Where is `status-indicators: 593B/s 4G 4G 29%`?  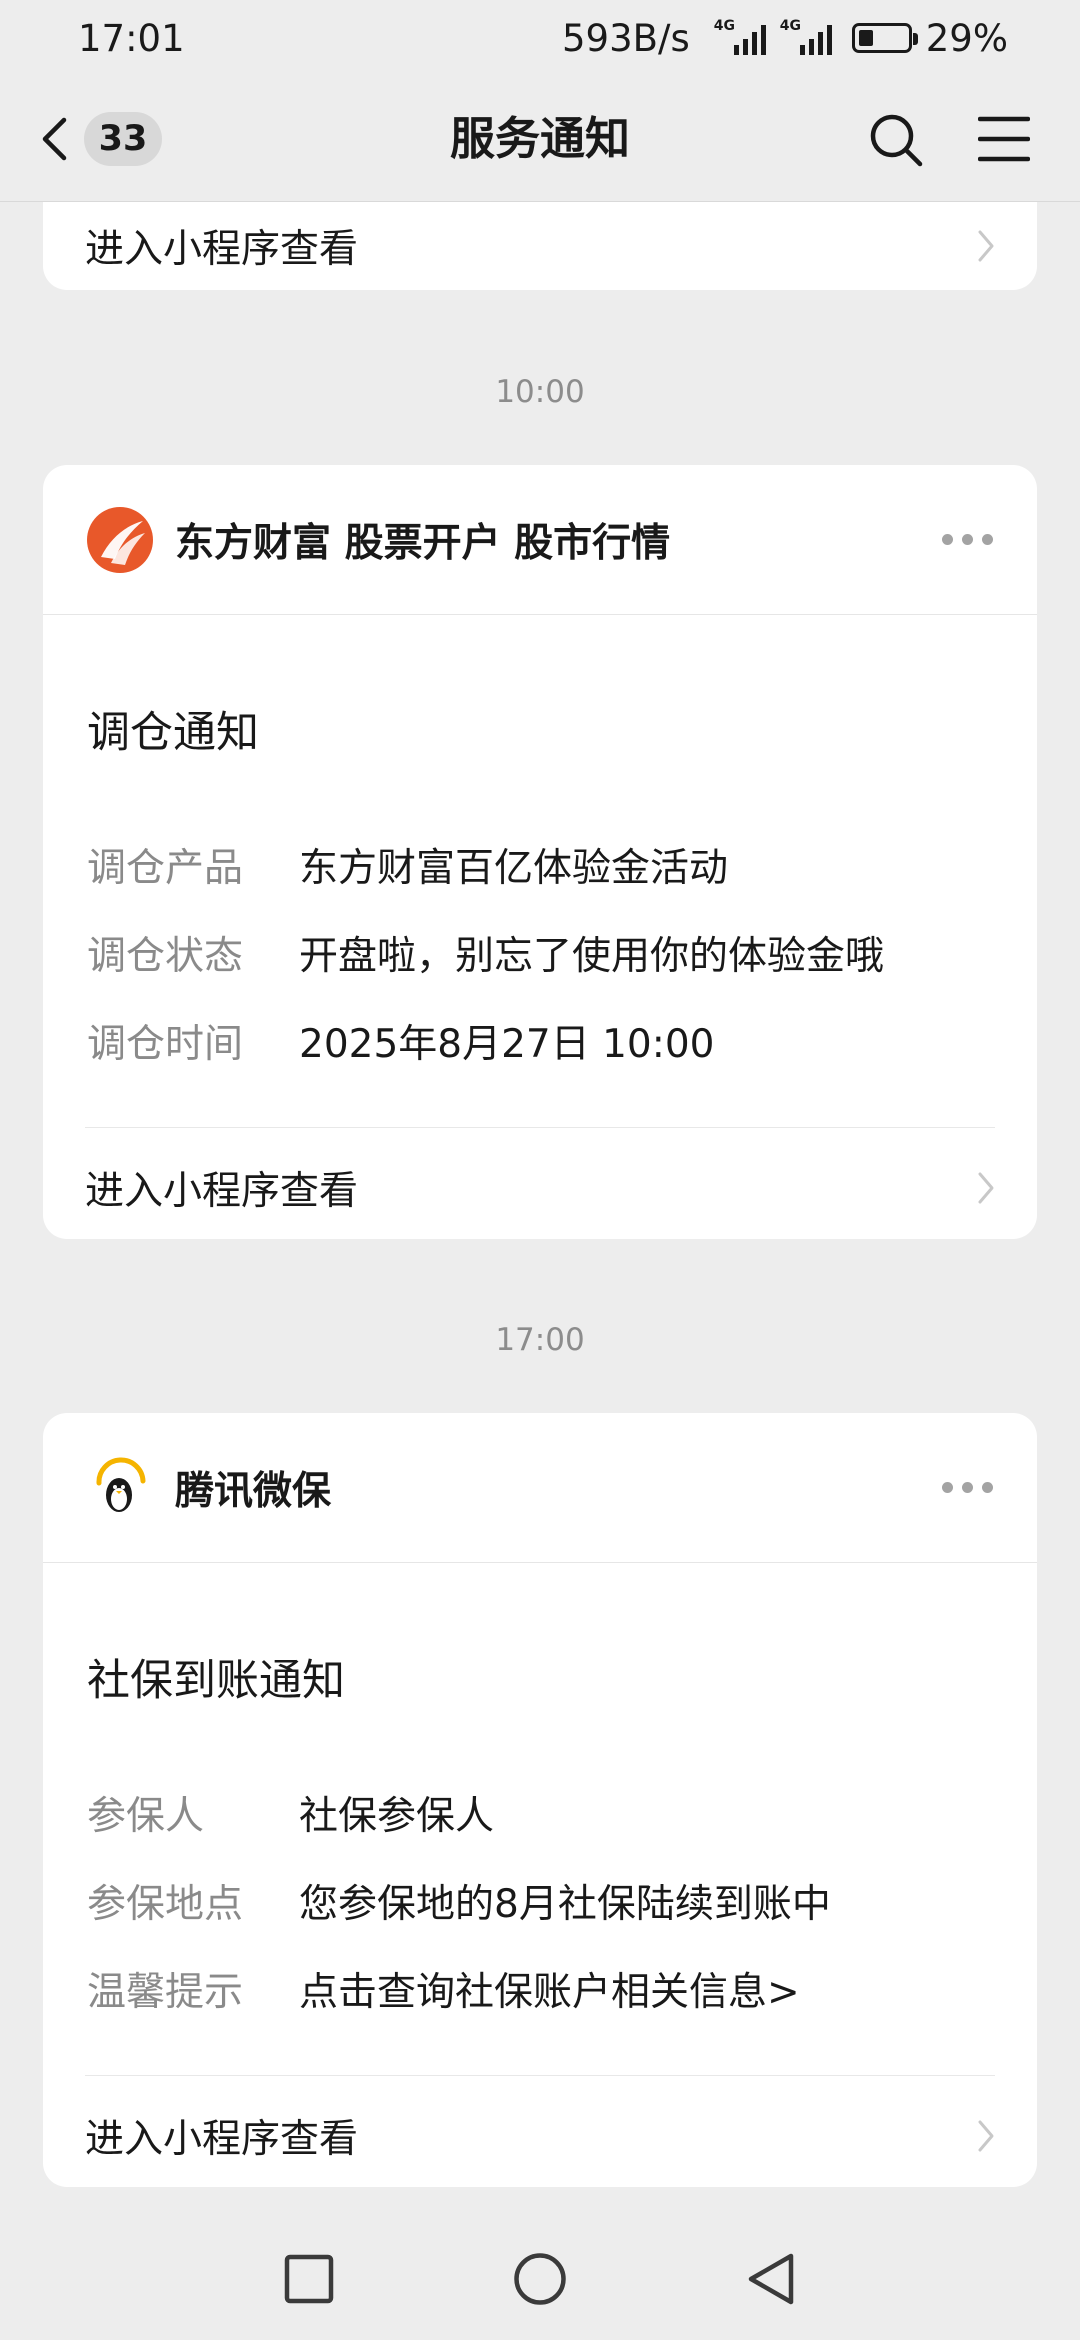
status-indicators: 593B/s 4G 4G 29% is located at coordinates (785, 38).